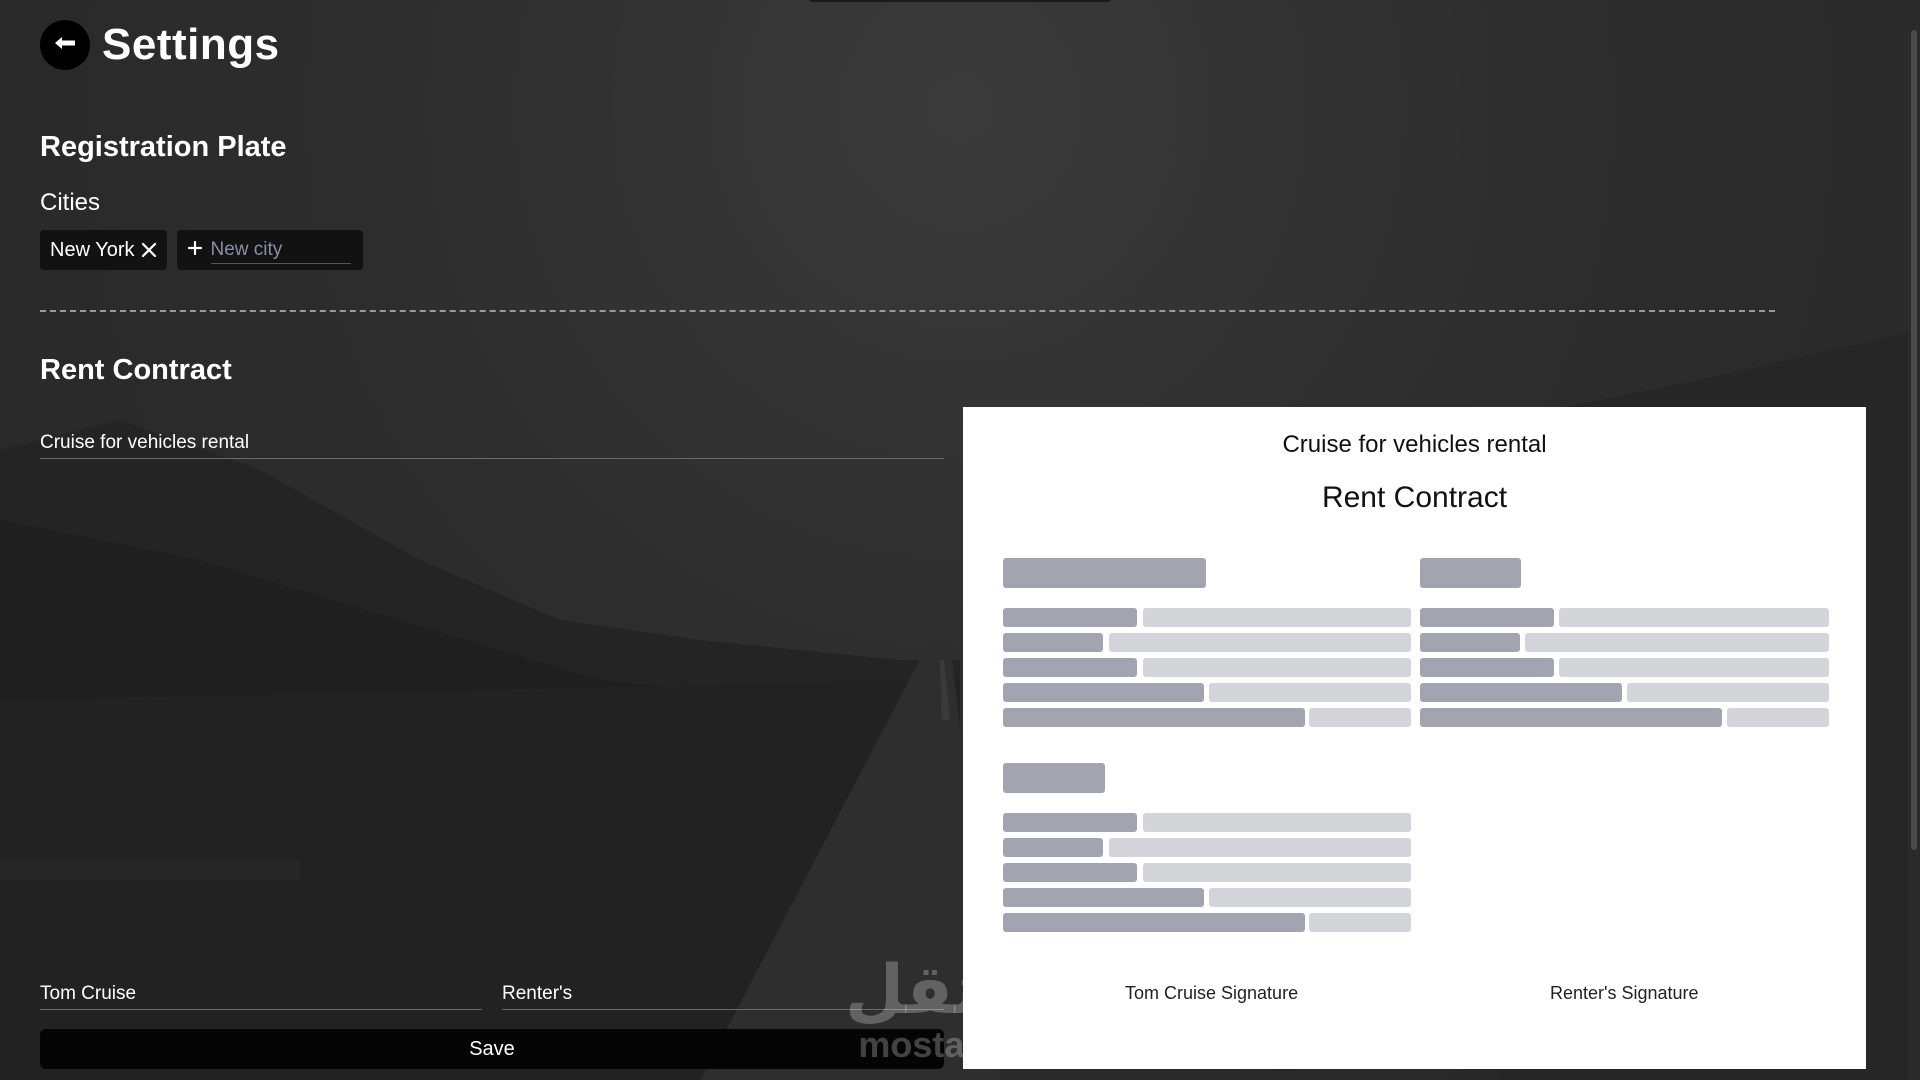  What do you see at coordinates (92, 249) in the screenshot?
I see `city-chip-label: New York` at bounding box center [92, 249].